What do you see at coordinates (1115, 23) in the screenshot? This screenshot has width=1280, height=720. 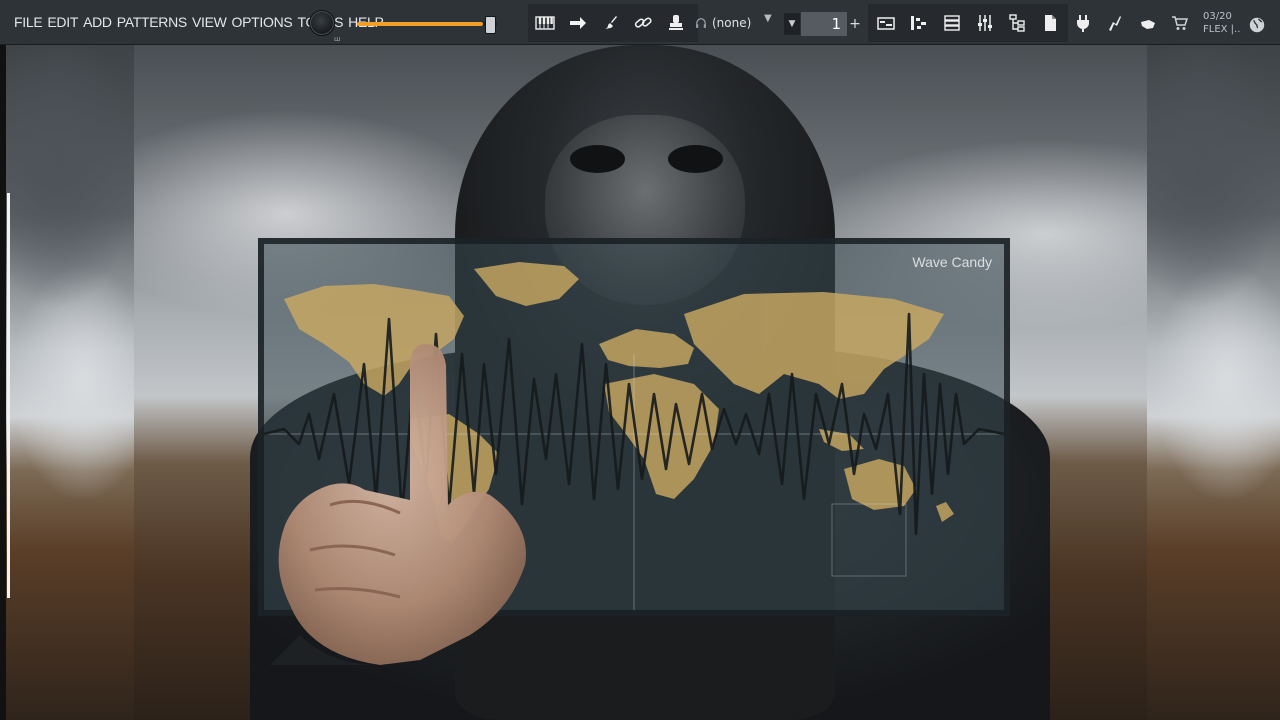 I see `touch-controller-icon` at bounding box center [1115, 23].